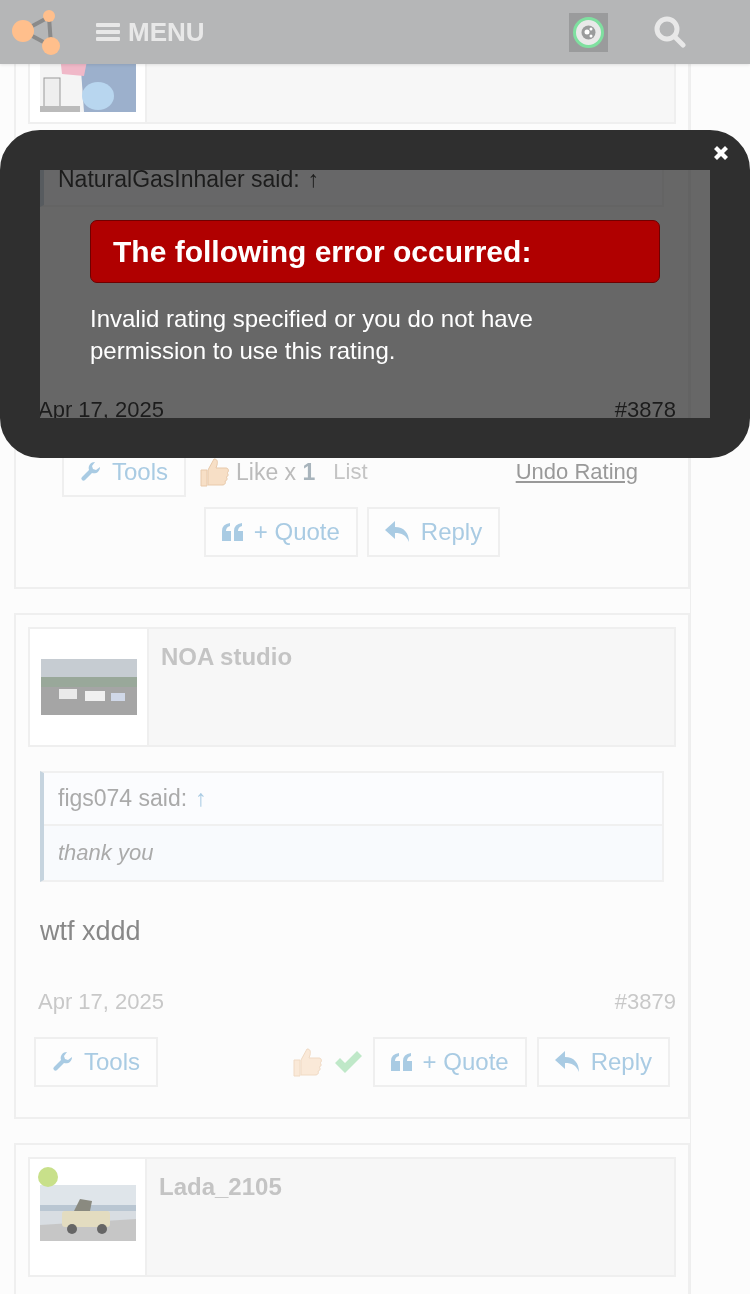  What do you see at coordinates (350, 472) in the screenshot?
I see `list-link: List` at bounding box center [350, 472].